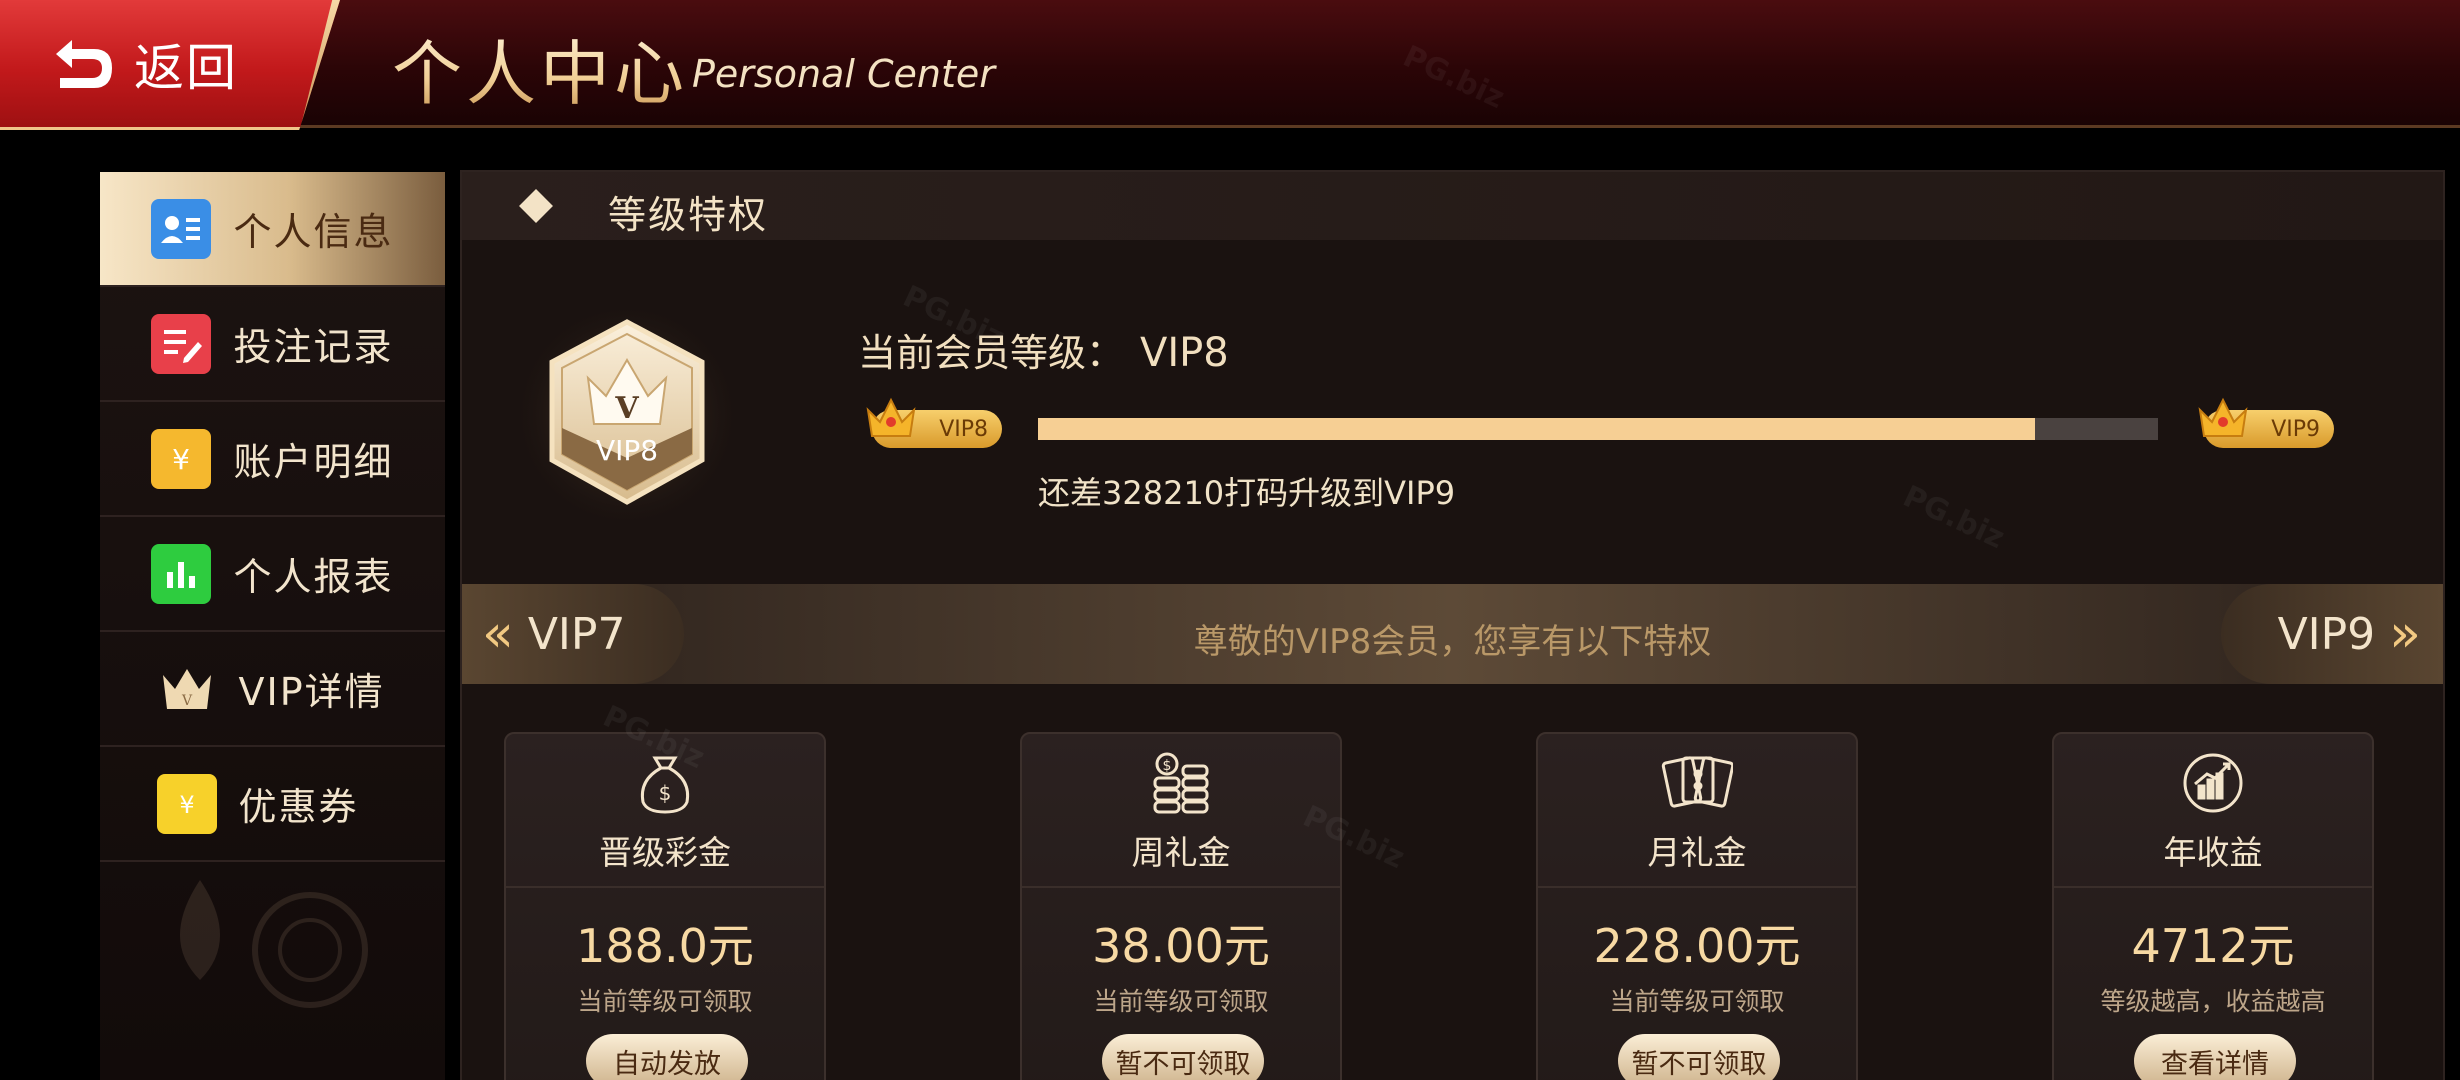 This screenshot has width=2460, height=1080. Describe the element at coordinates (313, 347) in the screenshot. I see `sidebar-item-label: 投注记录` at that location.